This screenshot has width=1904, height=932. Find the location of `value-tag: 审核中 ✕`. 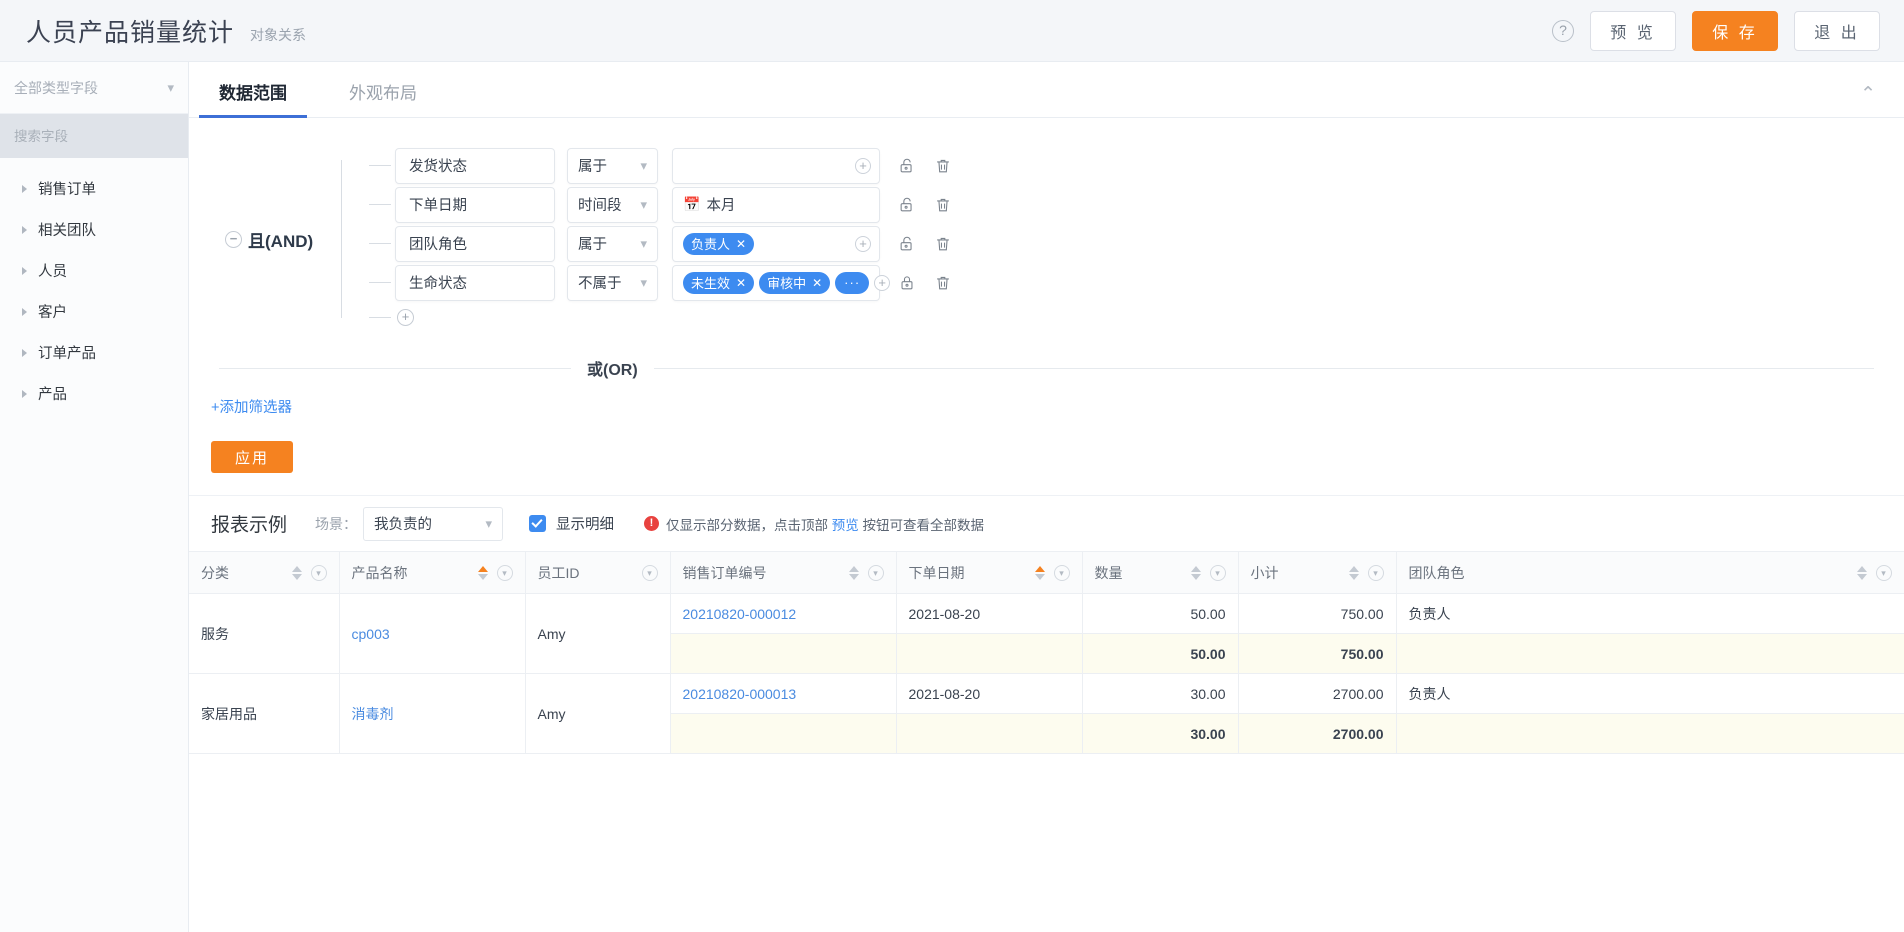

value-tag: 审核中 ✕ is located at coordinates (795, 282).